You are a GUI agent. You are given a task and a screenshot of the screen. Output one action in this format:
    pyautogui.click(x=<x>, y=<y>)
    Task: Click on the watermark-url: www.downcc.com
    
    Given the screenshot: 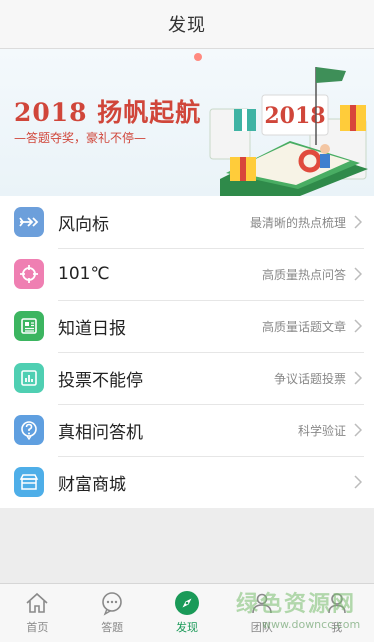 What is the action you would take?
    pyautogui.click(x=311, y=624)
    